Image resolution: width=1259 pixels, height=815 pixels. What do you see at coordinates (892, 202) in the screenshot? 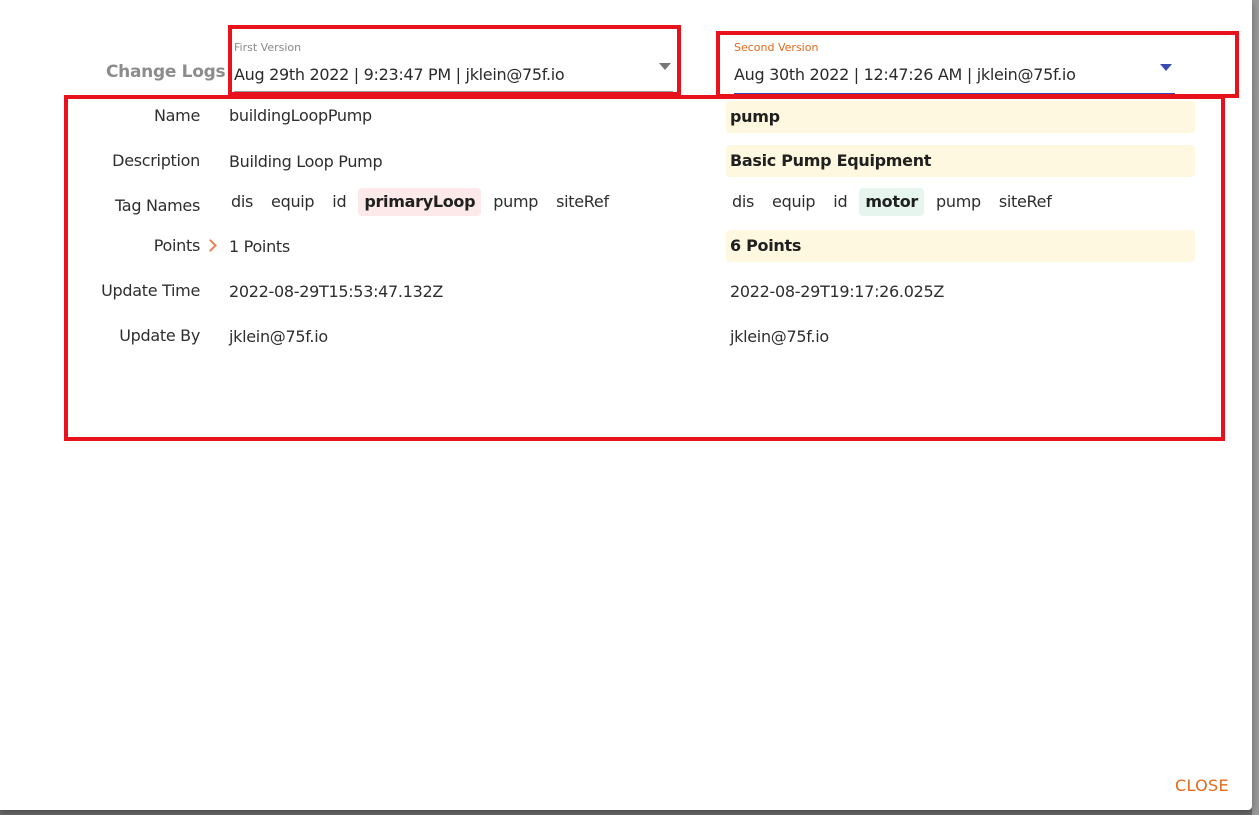
I see `added-tag-chip: motor` at bounding box center [892, 202].